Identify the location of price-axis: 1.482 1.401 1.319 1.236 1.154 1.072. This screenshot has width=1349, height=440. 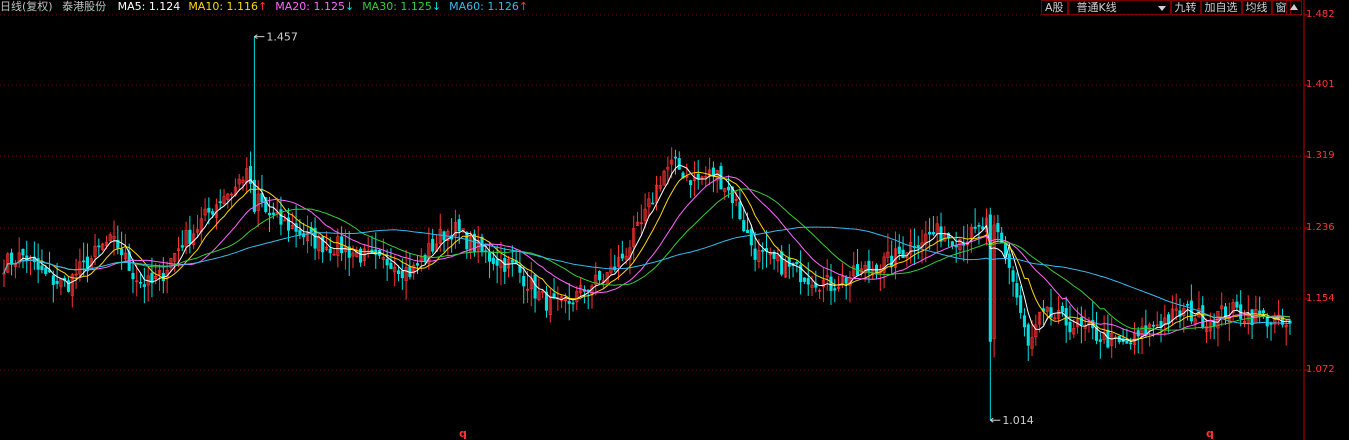
(1326, 220).